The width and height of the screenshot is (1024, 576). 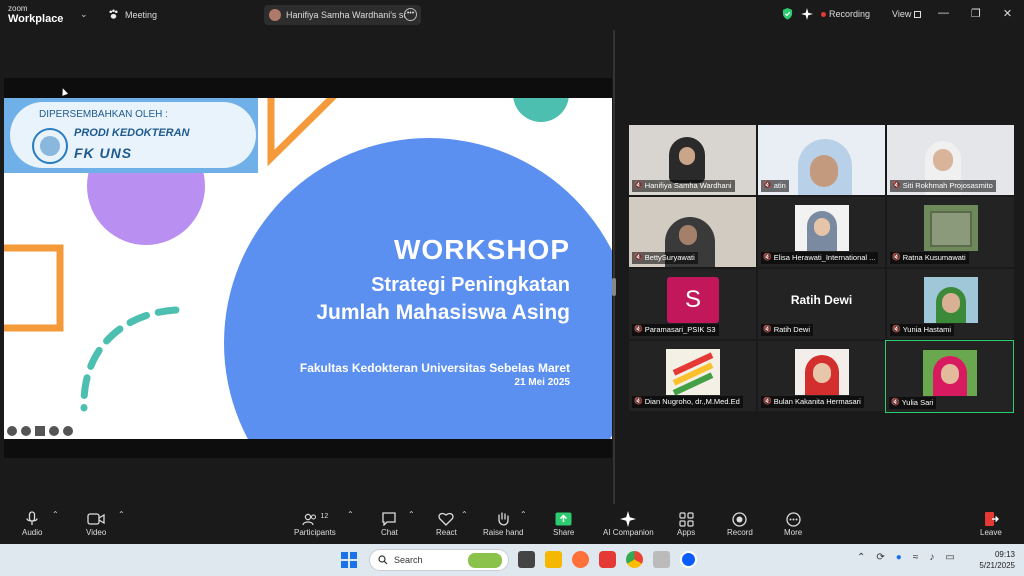 I want to click on wps-office-icon, so click(x=607, y=559).